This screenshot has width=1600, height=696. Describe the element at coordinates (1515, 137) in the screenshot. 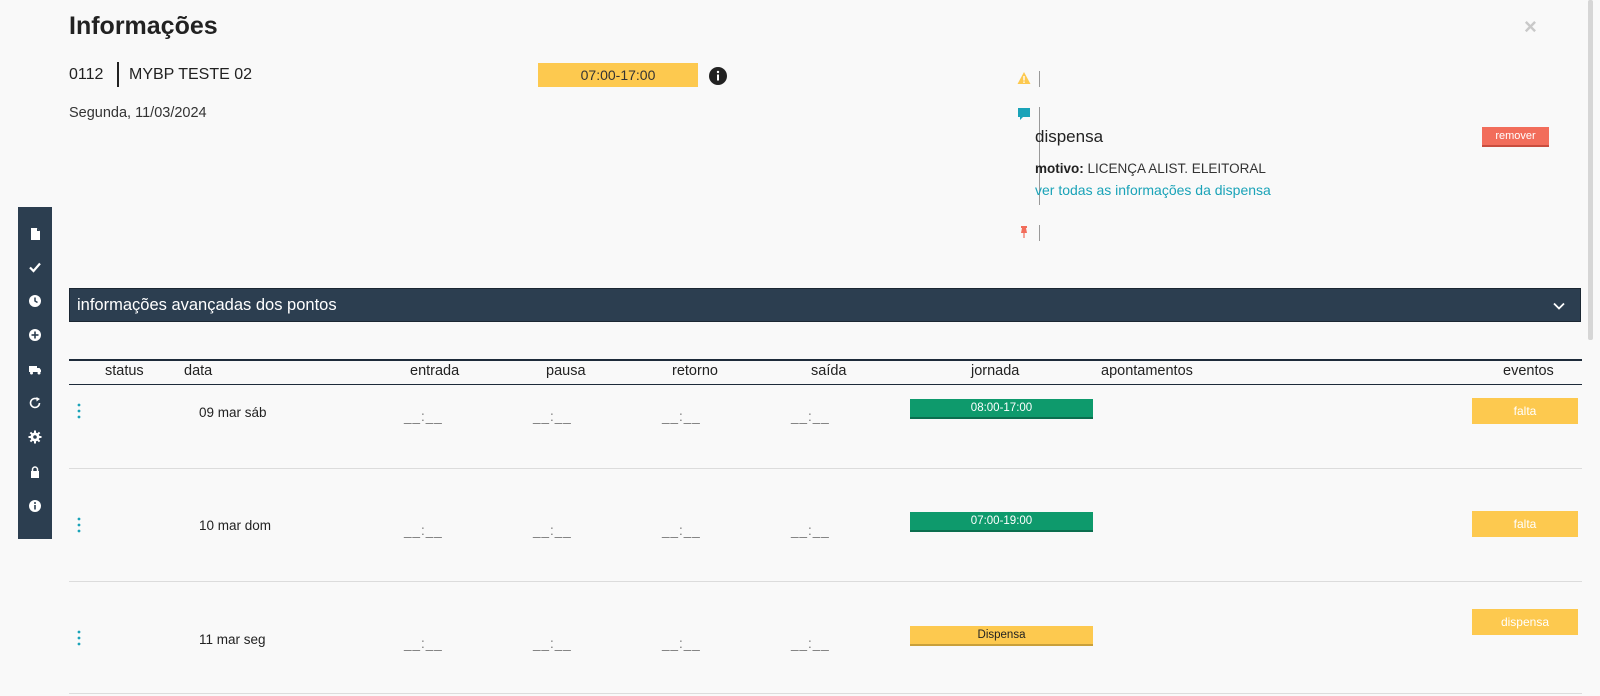

I see `remove-button: remover` at that location.